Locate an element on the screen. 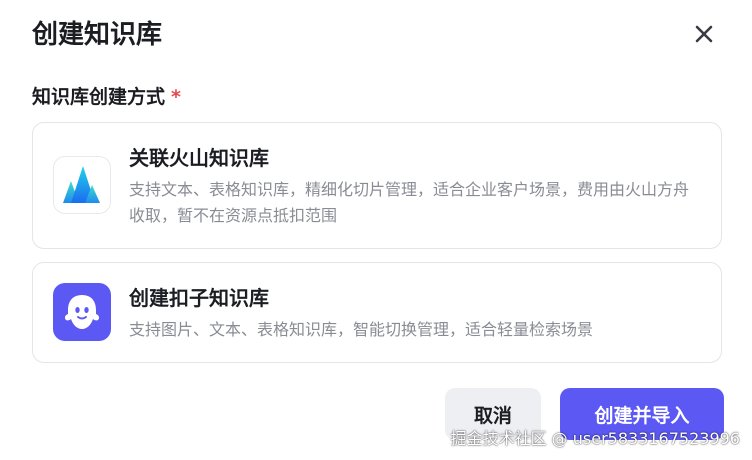 The width and height of the screenshot is (752, 460). close-button is located at coordinates (704, 36).